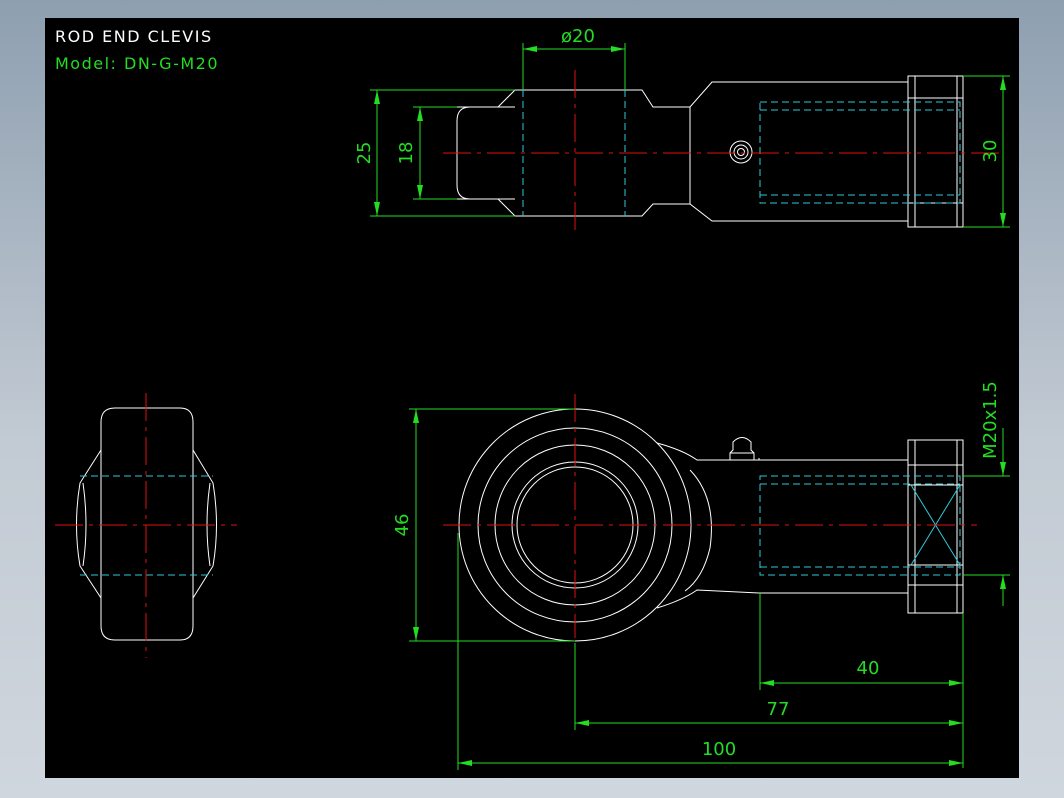 Image resolution: width=1064 pixels, height=798 pixels. I want to click on grease-fitting-mid, so click(741, 152).